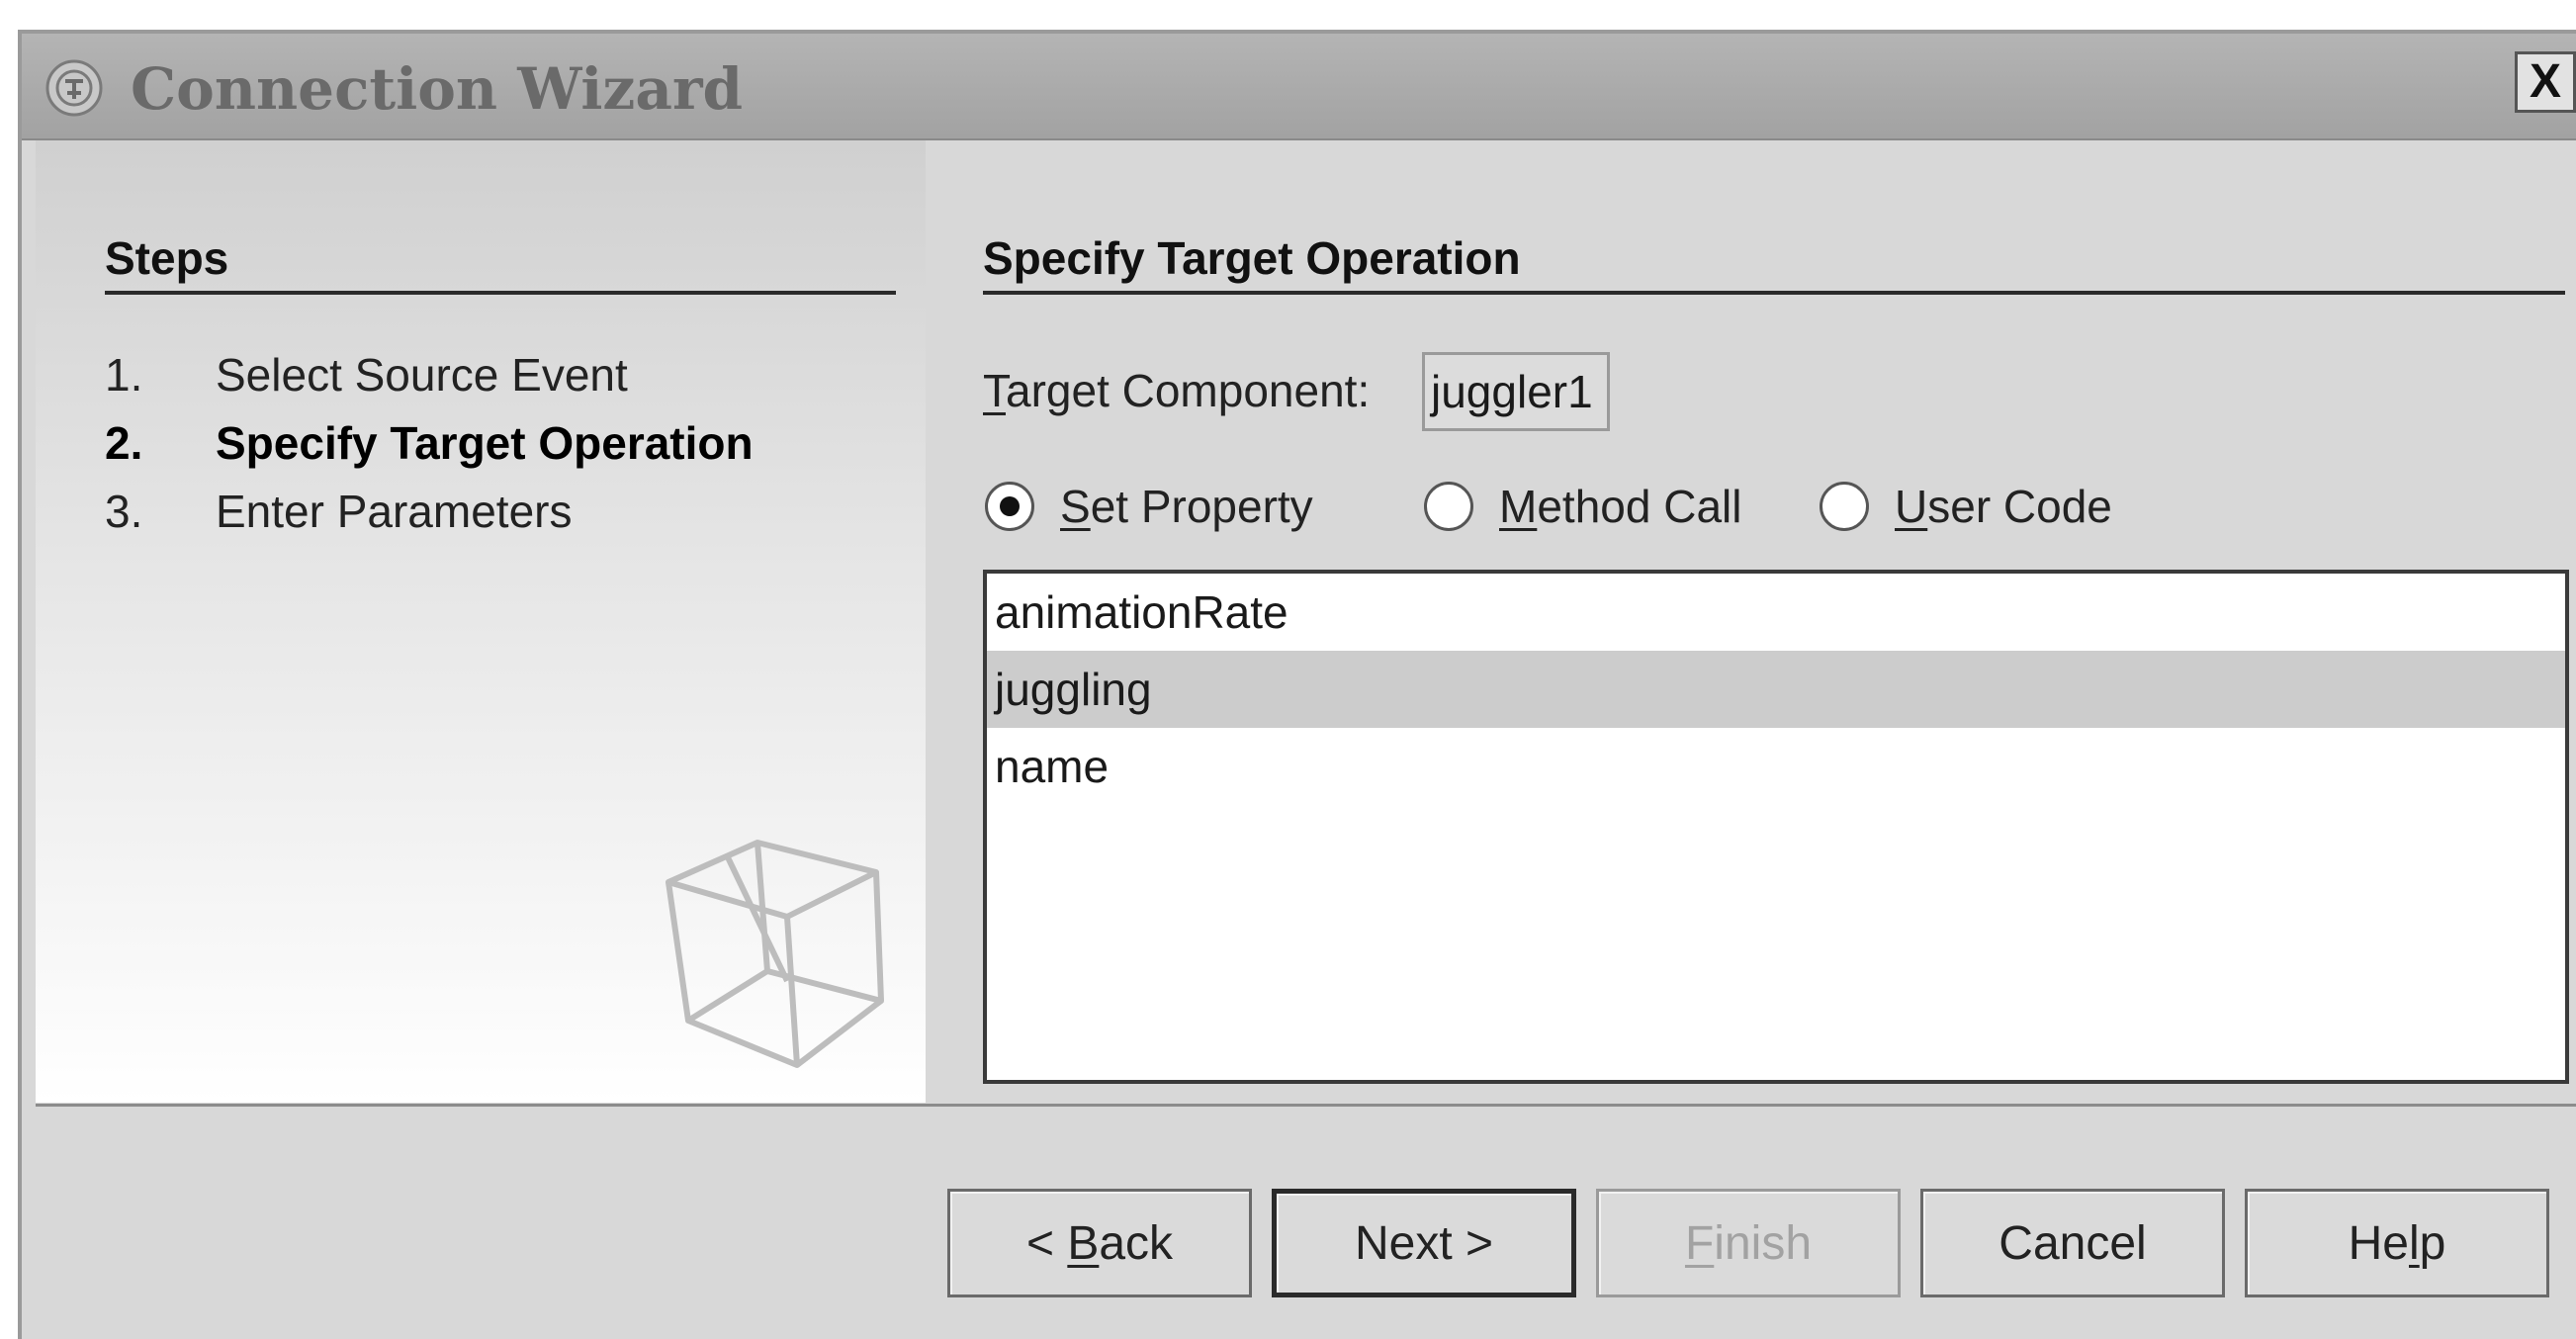 This screenshot has height=1339, width=2576. Describe the element at coordinates (1620, 507) in the screenshot. I see `method-call-label: Method Call` at that location.